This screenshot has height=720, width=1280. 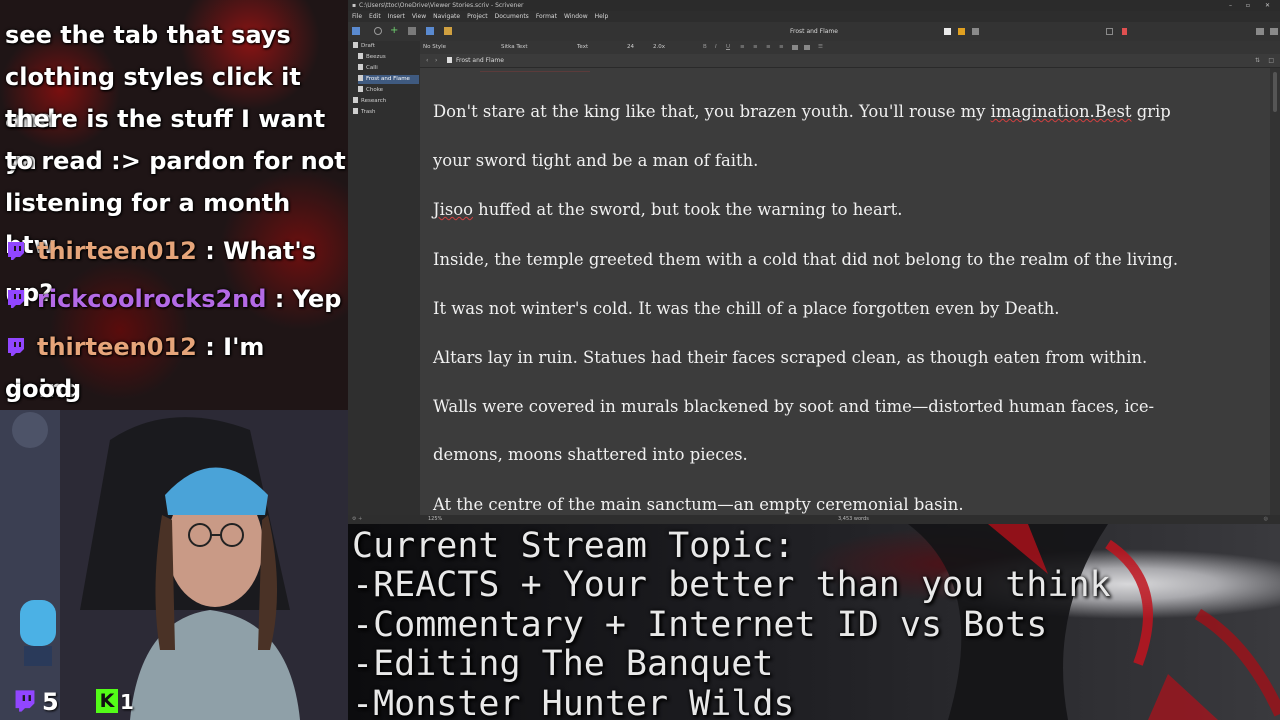 I want to click on line-spacing-select: 2.0x, so click(x=659, y=47).